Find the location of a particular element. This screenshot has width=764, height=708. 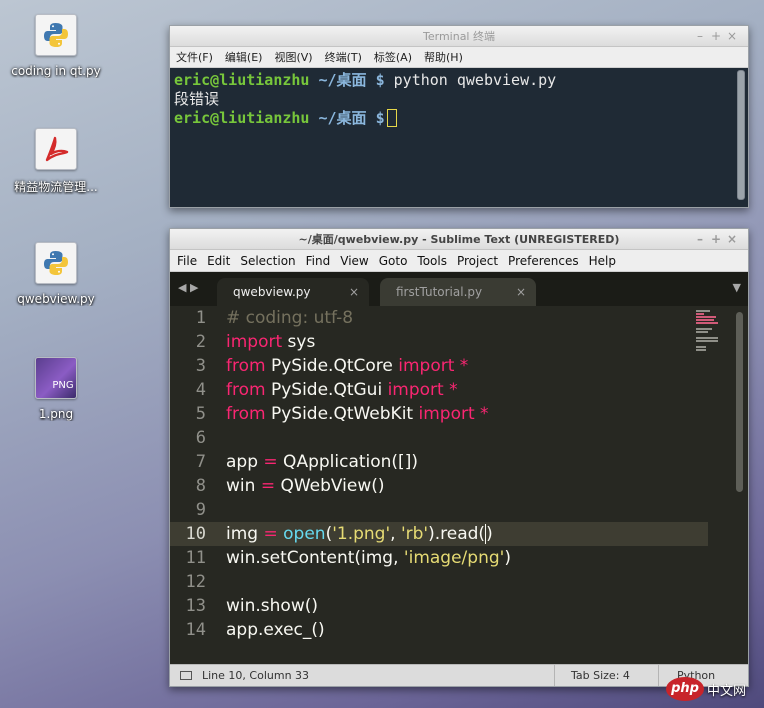

menu-view: 视图(V) is located at coordinates (293, 57).